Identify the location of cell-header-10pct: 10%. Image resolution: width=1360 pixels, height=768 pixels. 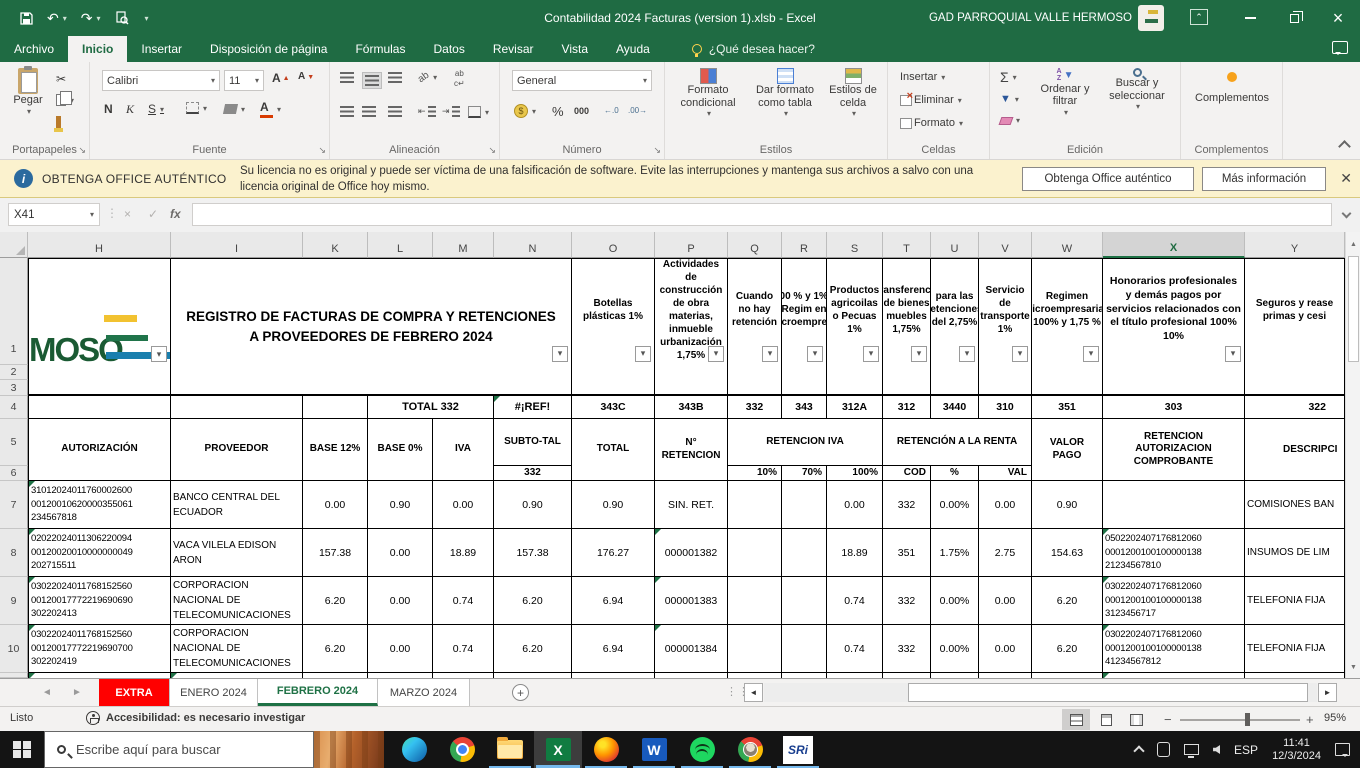
(755, 473).